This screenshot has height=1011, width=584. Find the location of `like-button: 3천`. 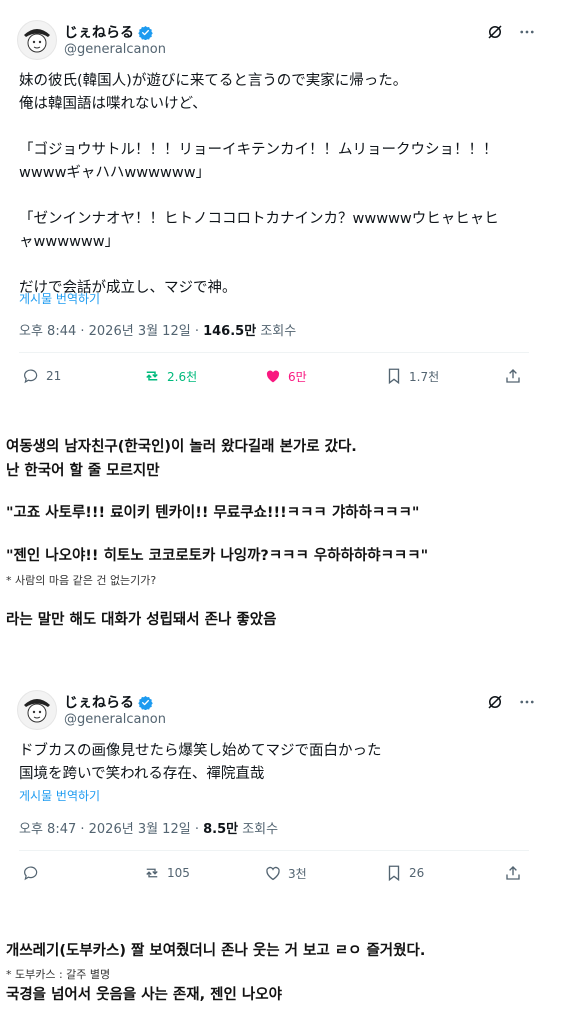

like-button: 3천 is located at coordinates (285, 873).